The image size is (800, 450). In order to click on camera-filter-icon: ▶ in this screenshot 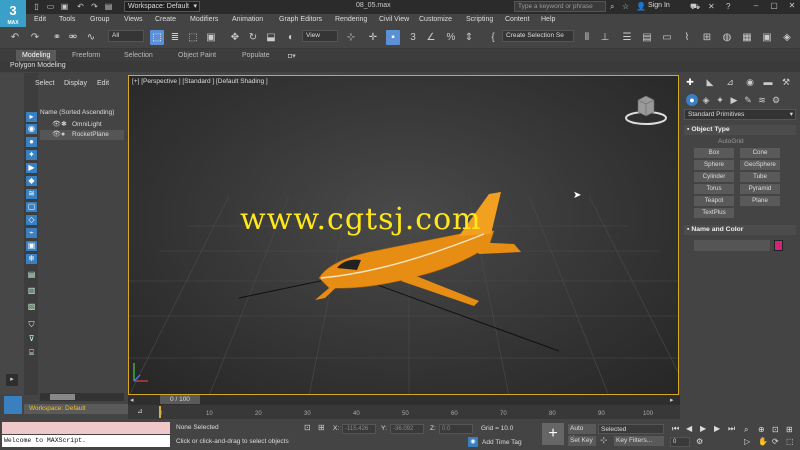, I will do `click(31, 168)`.